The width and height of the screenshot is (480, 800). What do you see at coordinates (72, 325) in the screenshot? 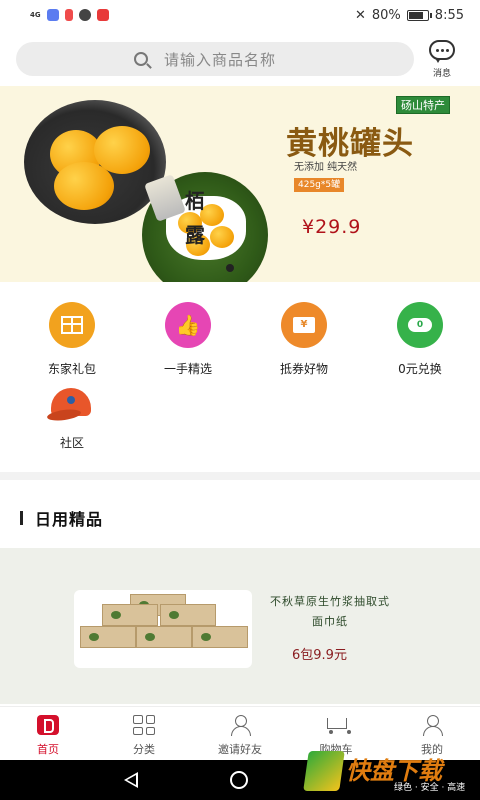
I see `gift-icon` at bounding box center [72, 325].